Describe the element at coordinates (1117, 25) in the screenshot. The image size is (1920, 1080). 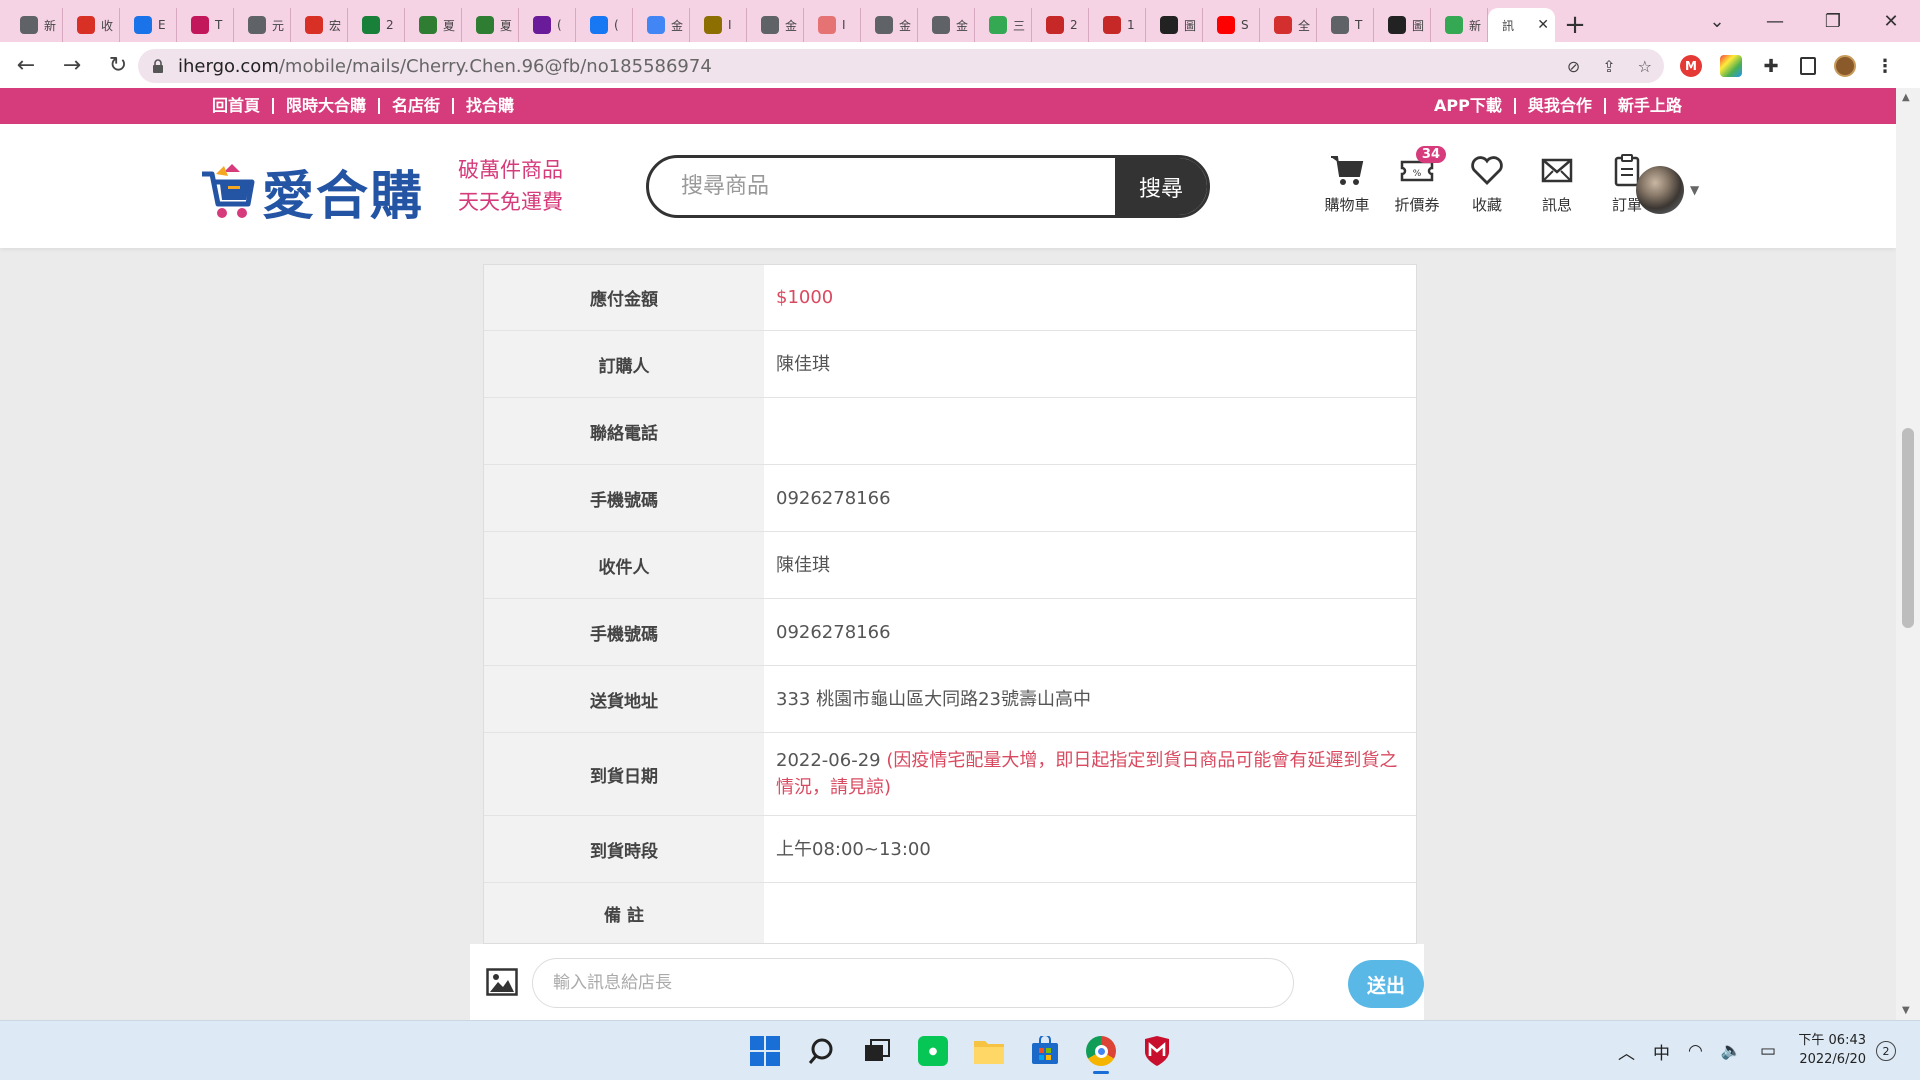
I see `browser-tab: 1` at that location.